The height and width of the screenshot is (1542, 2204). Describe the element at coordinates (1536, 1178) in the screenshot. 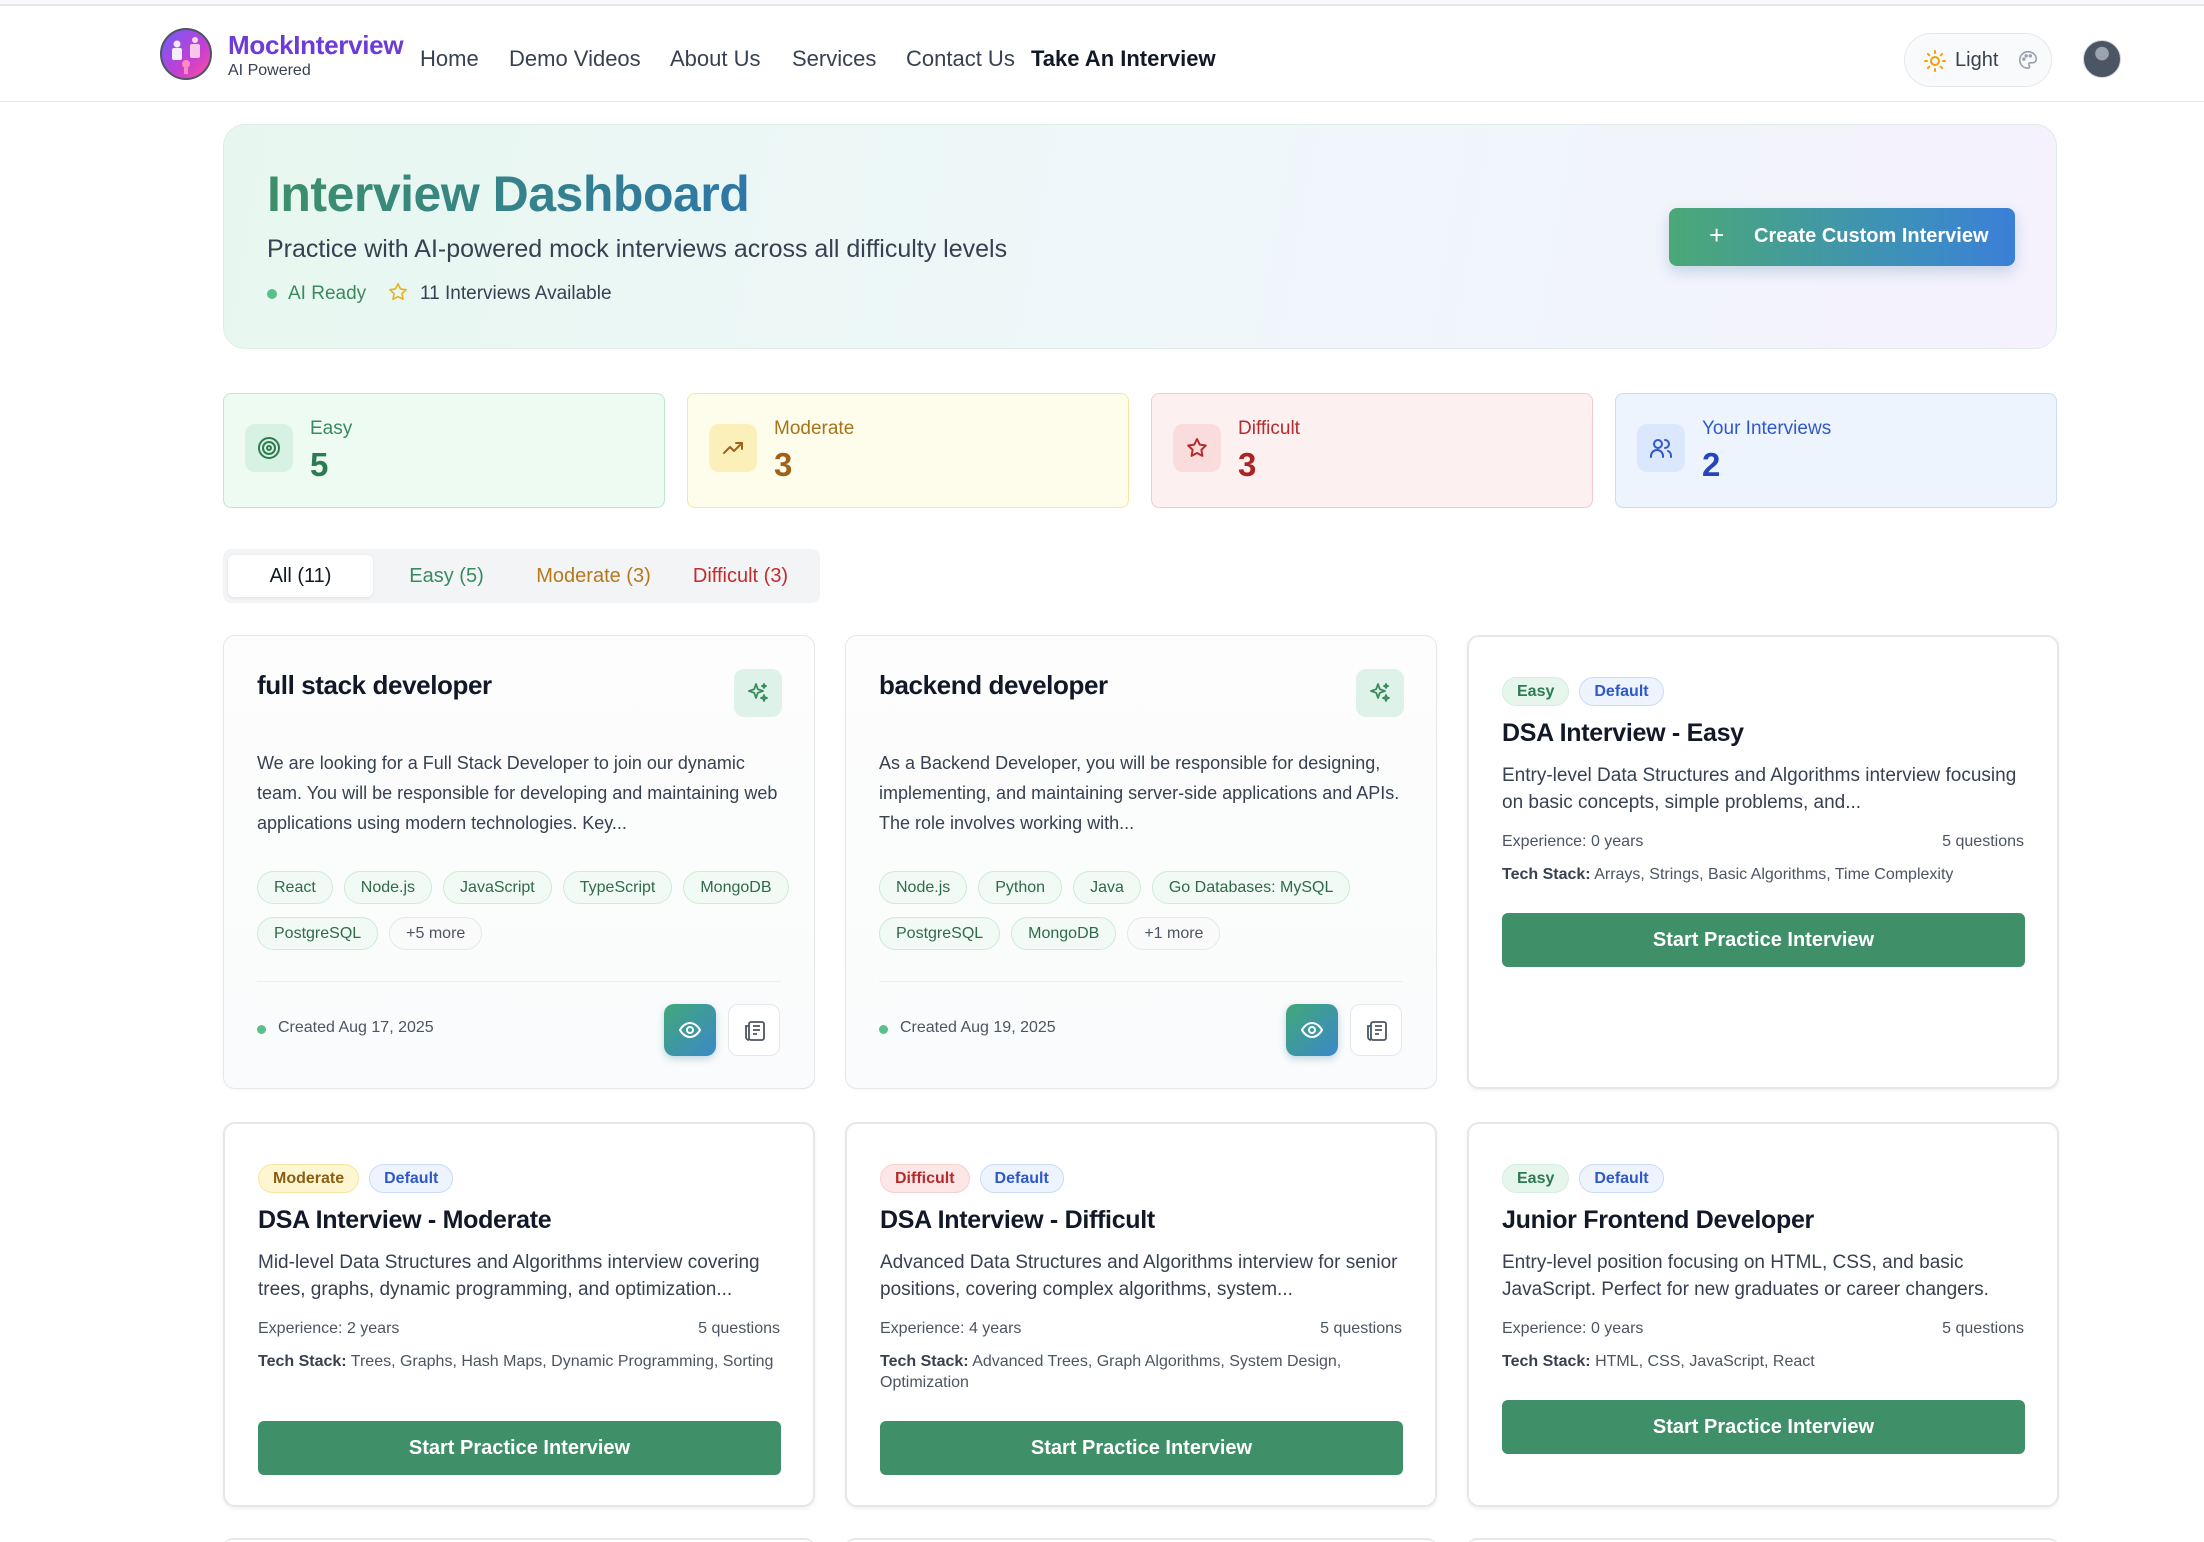

I see `difficulty-badge: Easy` at that location.